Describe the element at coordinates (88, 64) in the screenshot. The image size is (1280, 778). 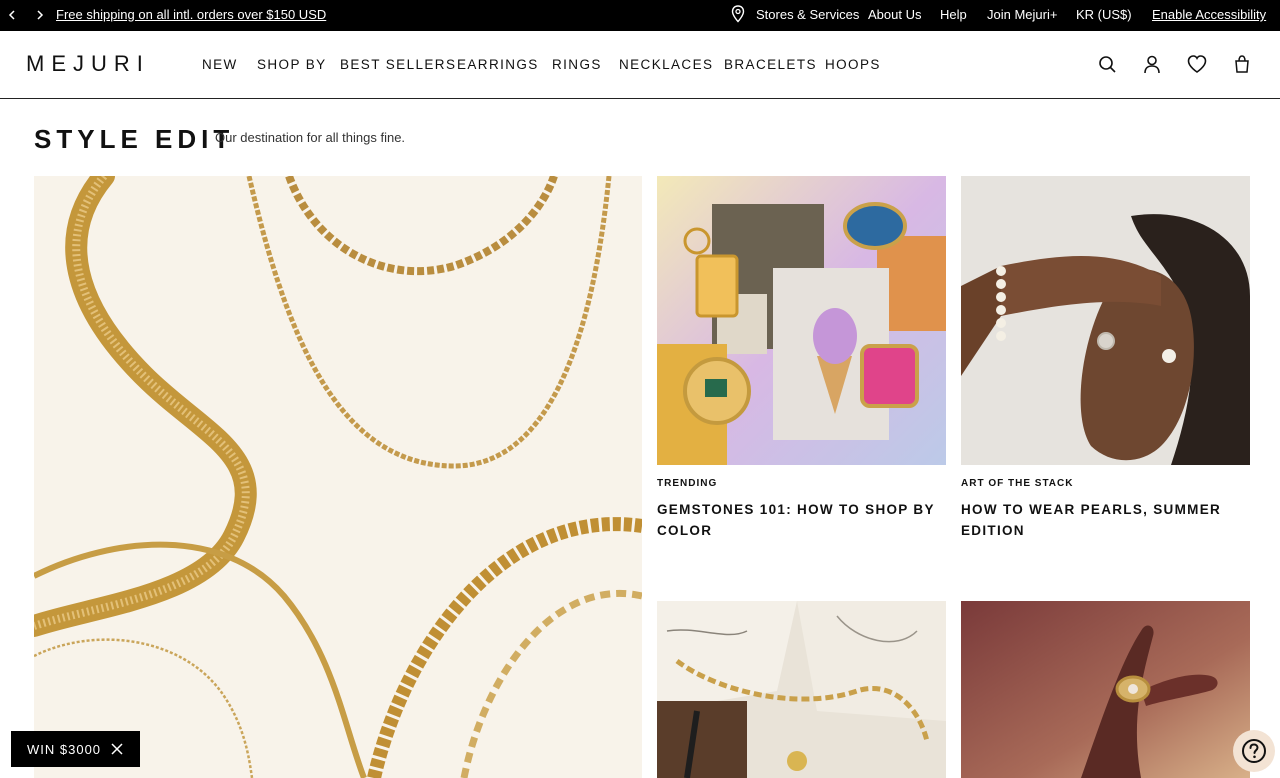
I see `logo: MEJURI` at that location.